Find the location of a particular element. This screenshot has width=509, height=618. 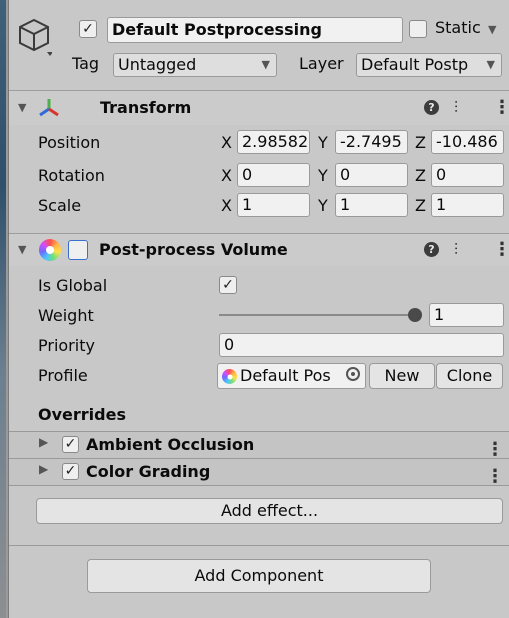

position-y-field: -2.7495 is located at coordinates (371, 142).